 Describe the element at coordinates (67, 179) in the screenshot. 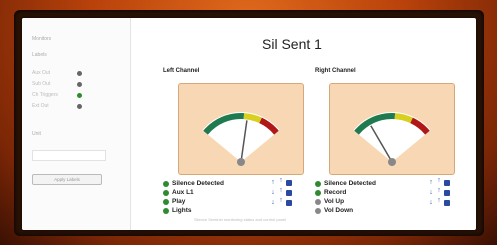

I see `apply-labels-button: Apply Labels` at that location.